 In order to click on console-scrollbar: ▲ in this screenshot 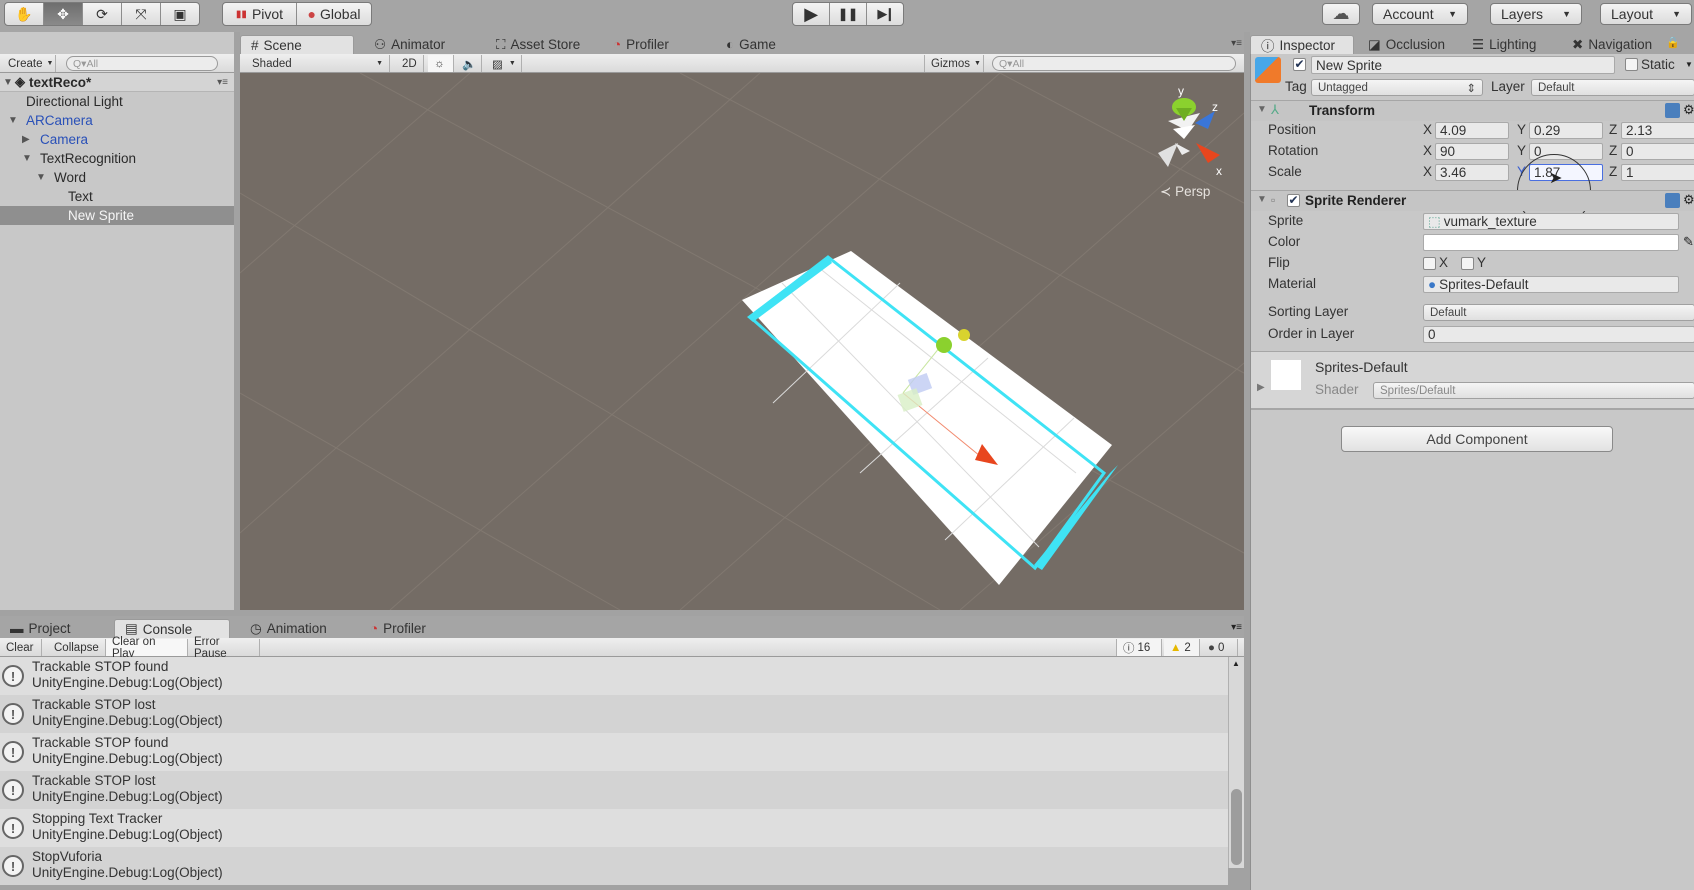, I will do `click(1236, 762)`.